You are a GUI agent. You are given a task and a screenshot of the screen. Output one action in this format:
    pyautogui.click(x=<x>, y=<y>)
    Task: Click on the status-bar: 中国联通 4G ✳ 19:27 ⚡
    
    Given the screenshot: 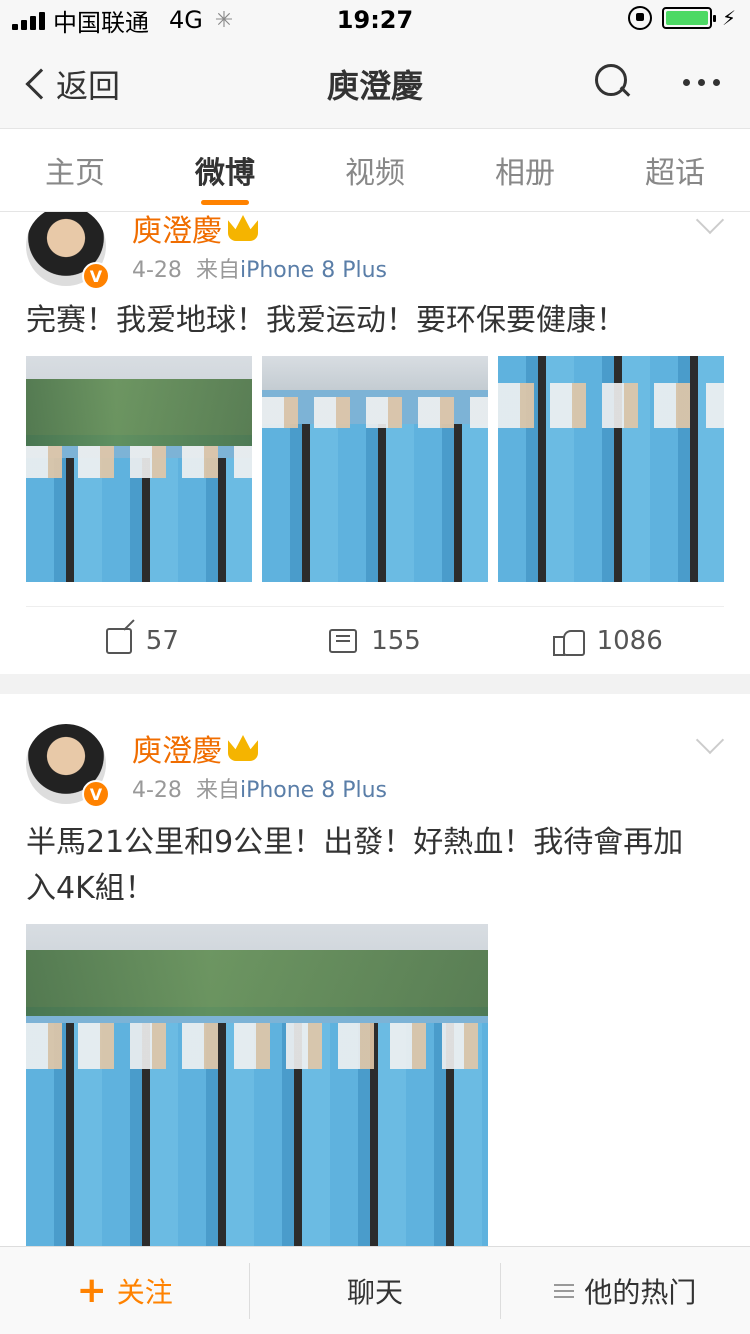 What is the action you would take?
    pyautogui.click(x=375, y=20)
    